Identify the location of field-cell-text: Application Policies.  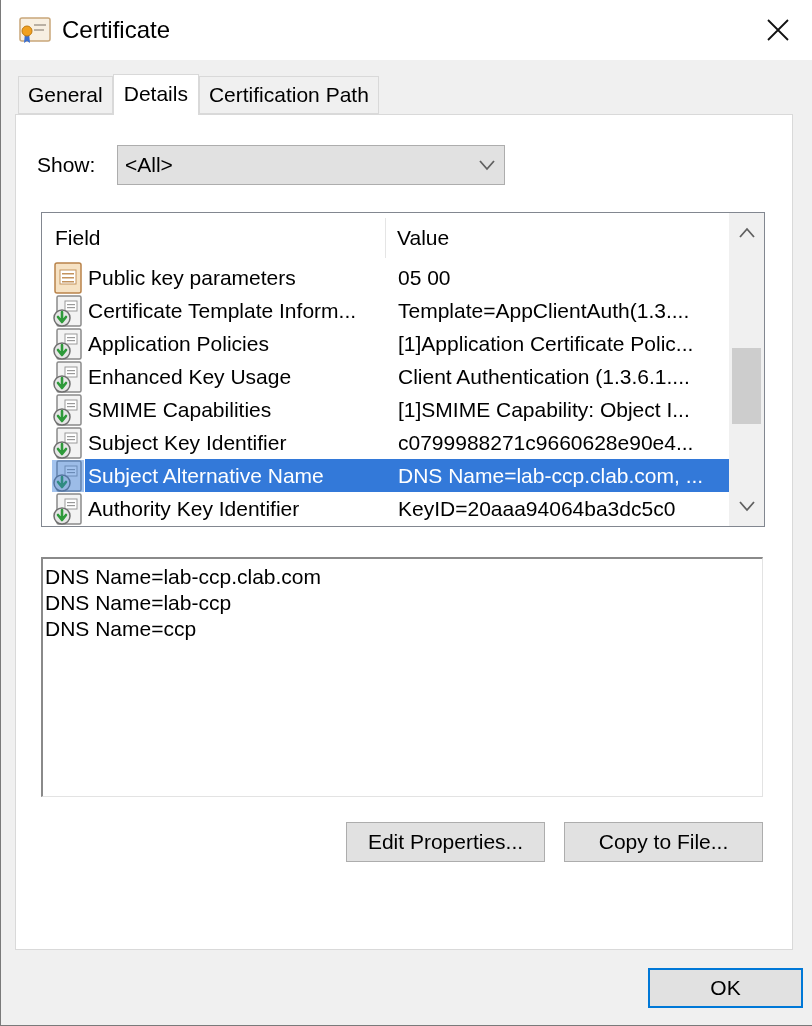
(178, 343).